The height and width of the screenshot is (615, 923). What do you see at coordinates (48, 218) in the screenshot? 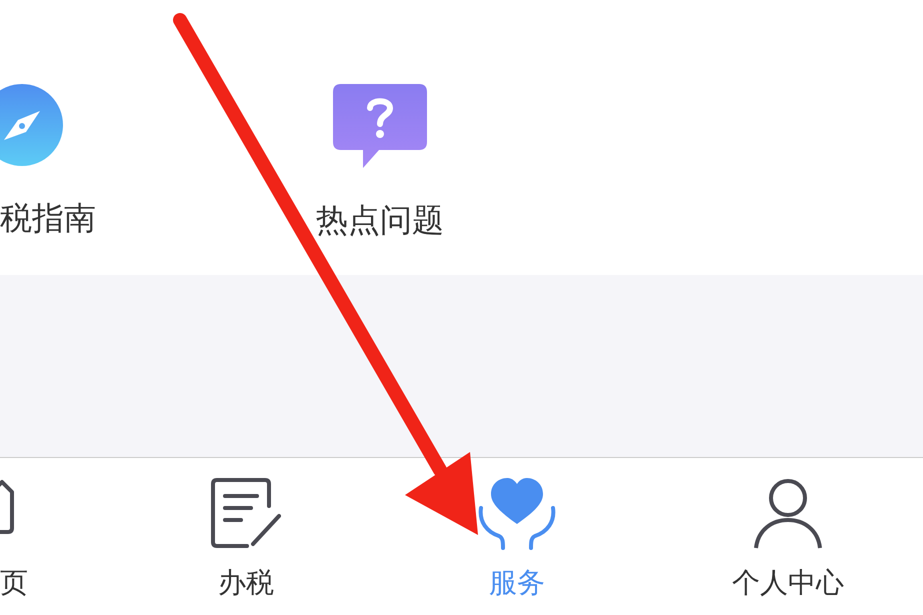
I see `shortcut-label: 税指南` at bounding box center [48, 218].